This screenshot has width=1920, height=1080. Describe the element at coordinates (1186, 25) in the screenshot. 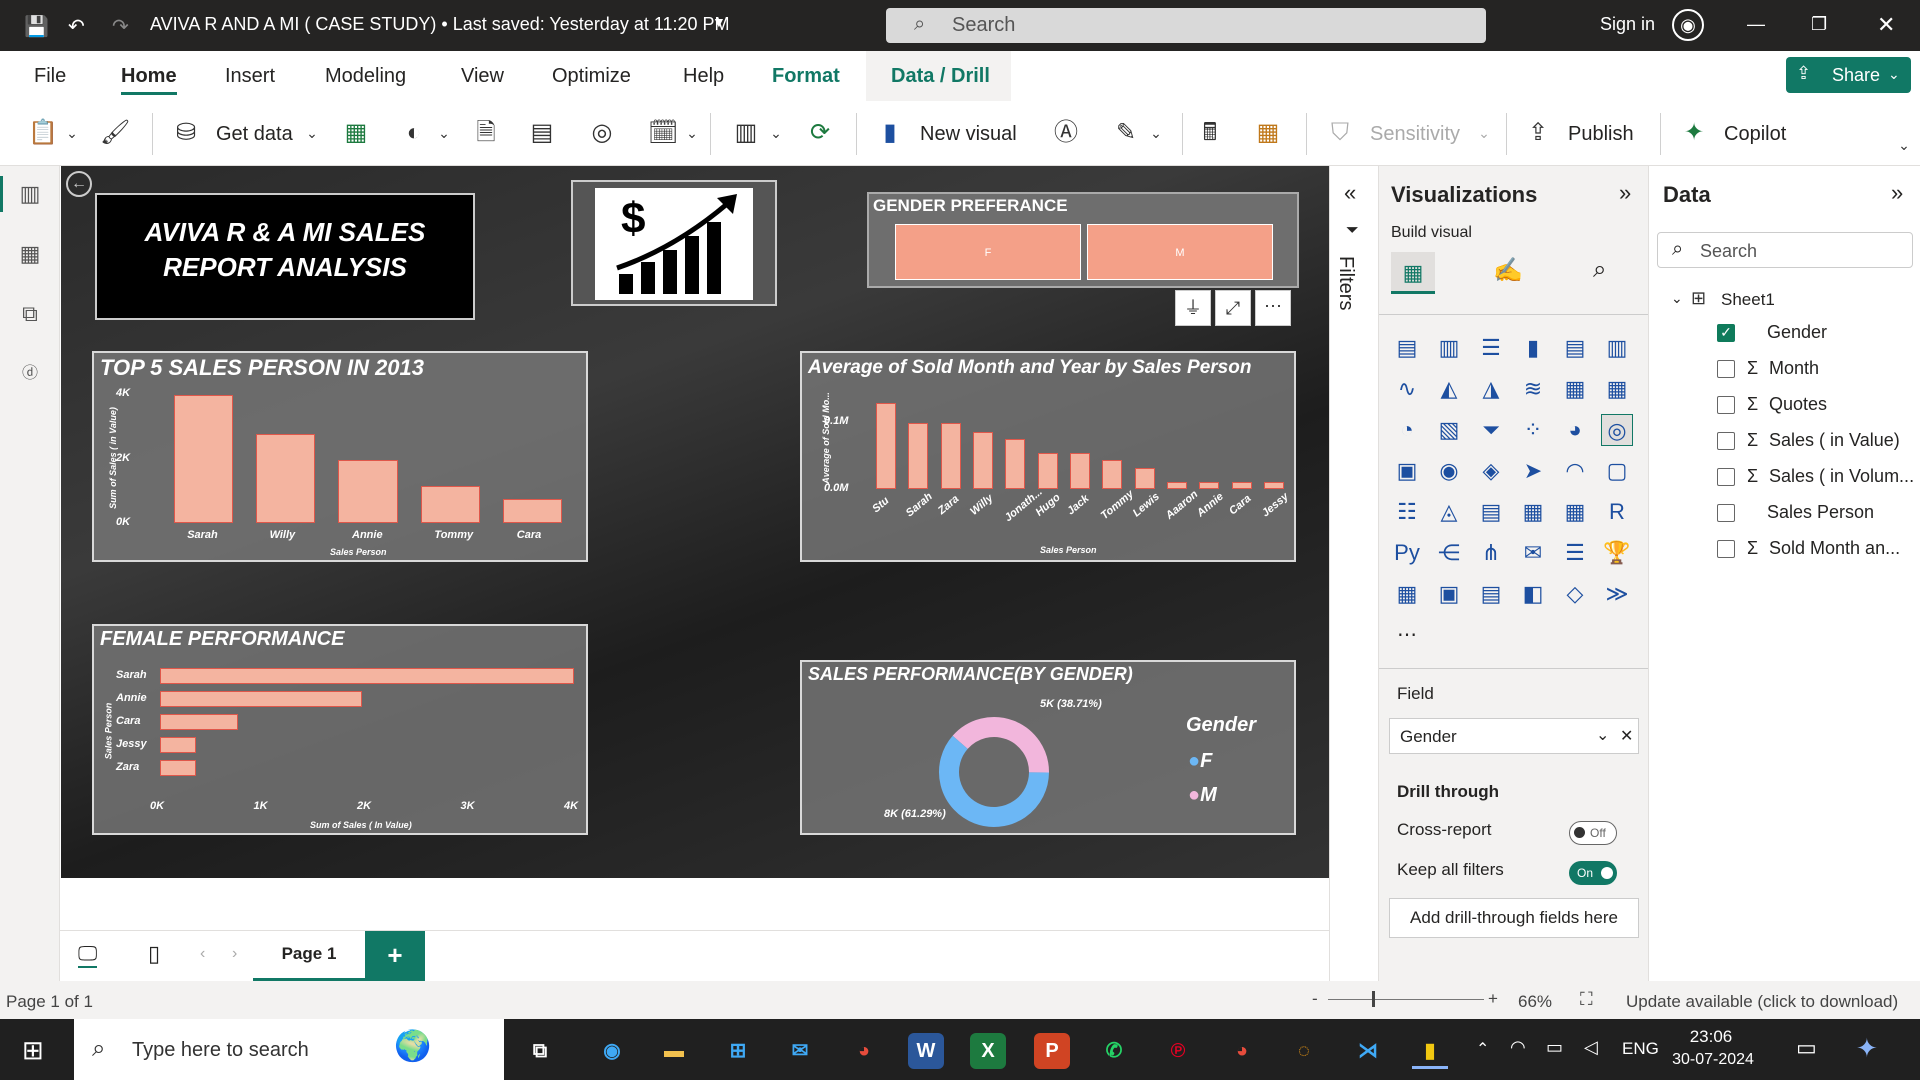

I see `search-box: ⌕ Search` at that location.